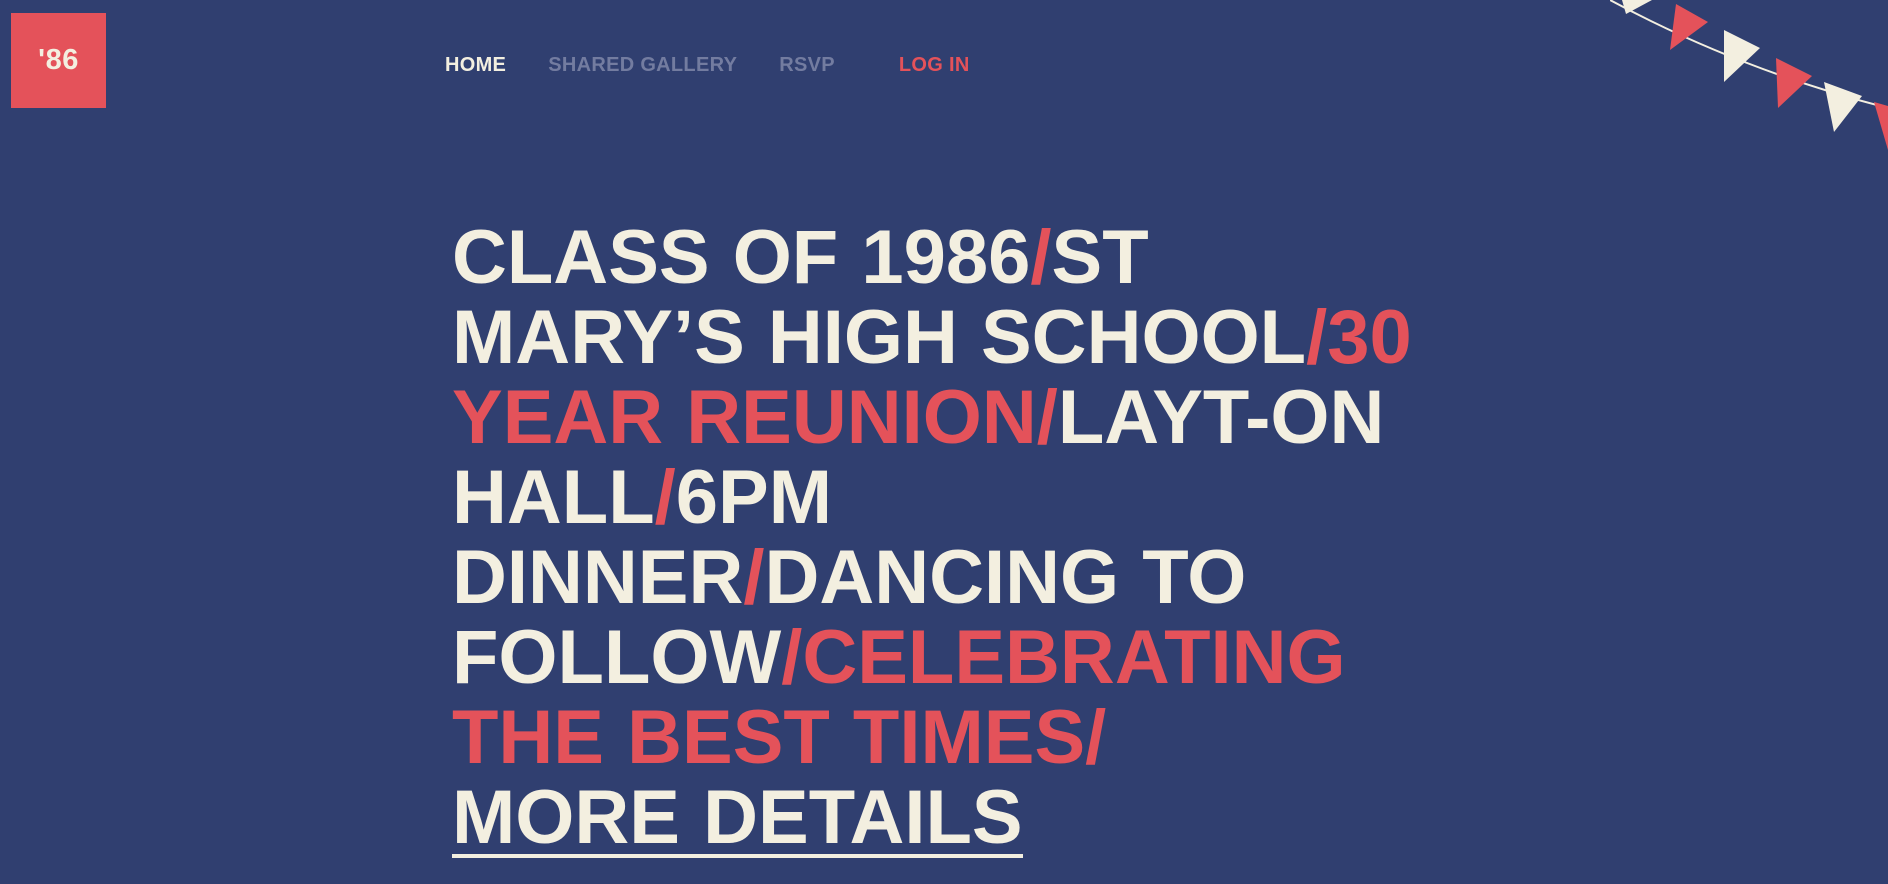 The height and width of the screenshot is (884, 1888). Describe the element at coordinates (642, 65) in the screenshot. I see `nav-shared-gallery-link: SHARED GALLERY` at that location.